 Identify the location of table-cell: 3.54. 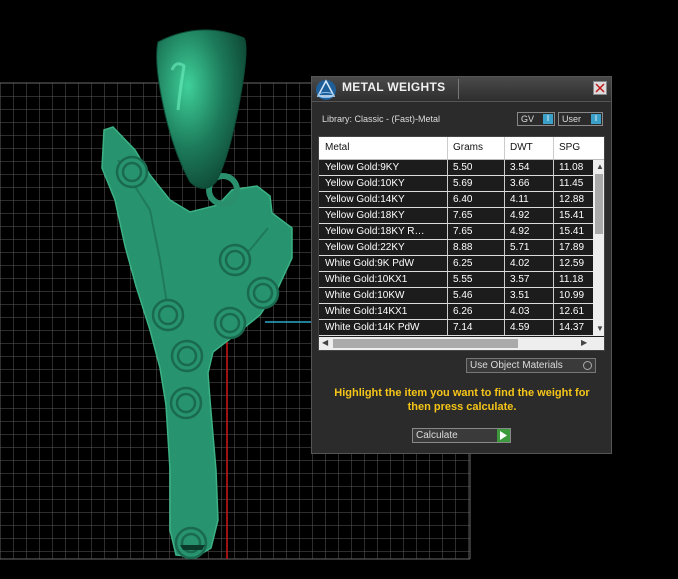
(520, 167).